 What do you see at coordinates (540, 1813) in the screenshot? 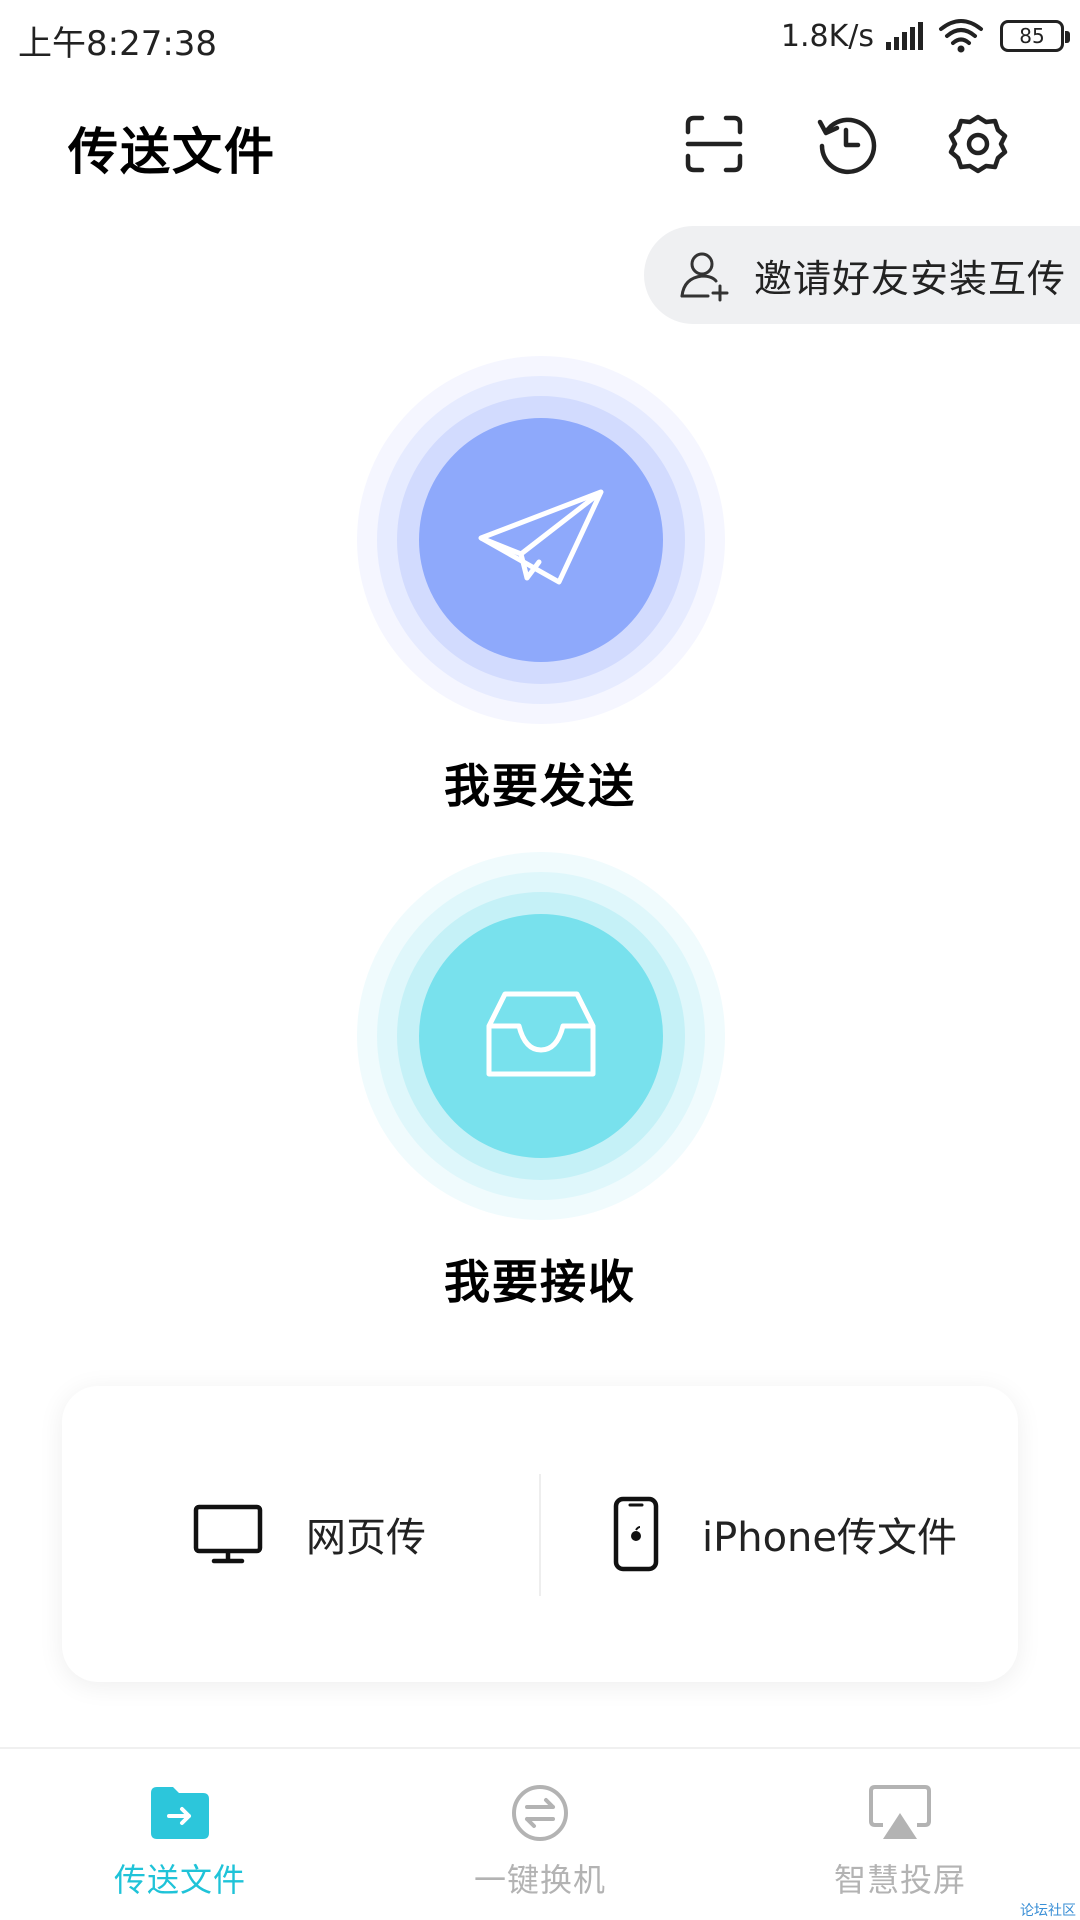
I see `swap-icon` at bounding box center [540, 1813].